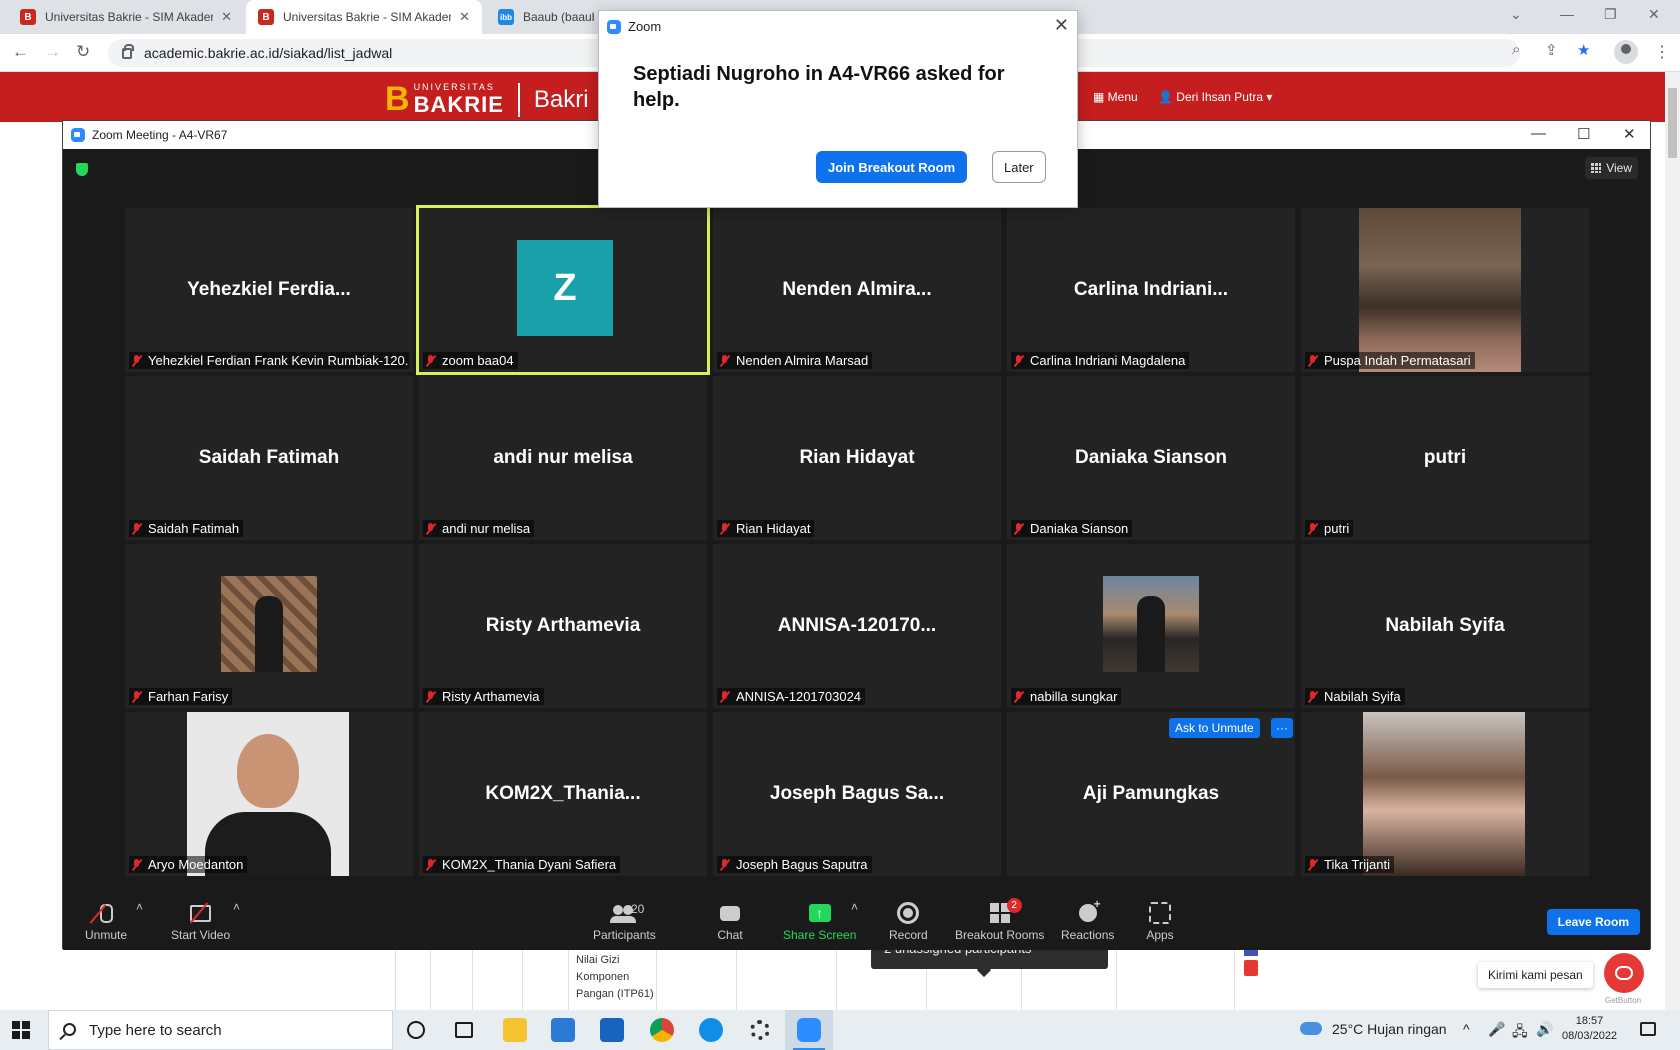 The image size is (1680, 1050). What do you see at coordinates (1087, 919) in the screenshot?
I see `reactions-button: Reactions` at bounding box center [1087, 919].